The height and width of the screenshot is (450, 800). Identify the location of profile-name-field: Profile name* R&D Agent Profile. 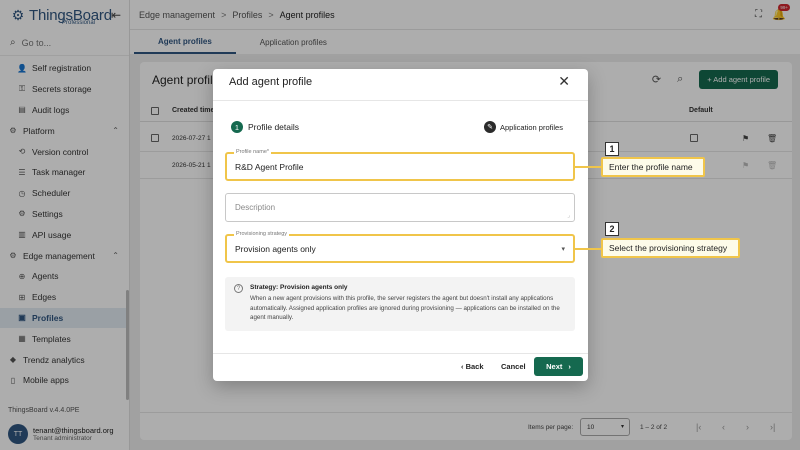
(400, 165).